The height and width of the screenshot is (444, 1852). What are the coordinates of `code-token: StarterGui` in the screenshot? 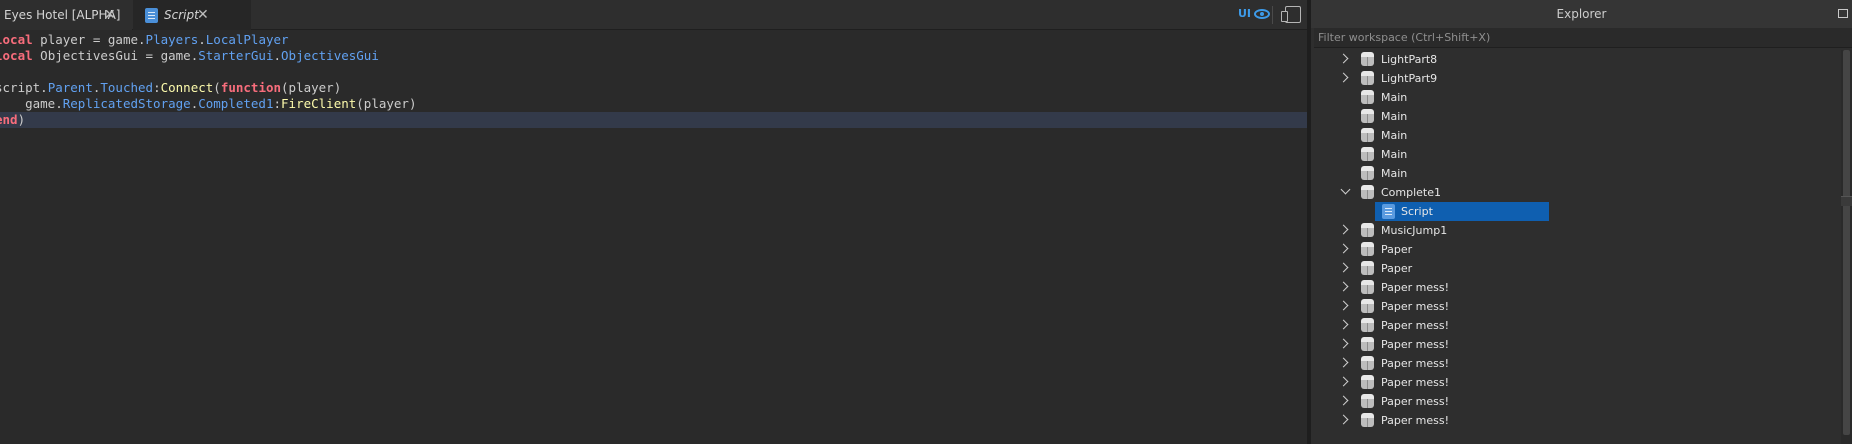 It's located at (236, 55).